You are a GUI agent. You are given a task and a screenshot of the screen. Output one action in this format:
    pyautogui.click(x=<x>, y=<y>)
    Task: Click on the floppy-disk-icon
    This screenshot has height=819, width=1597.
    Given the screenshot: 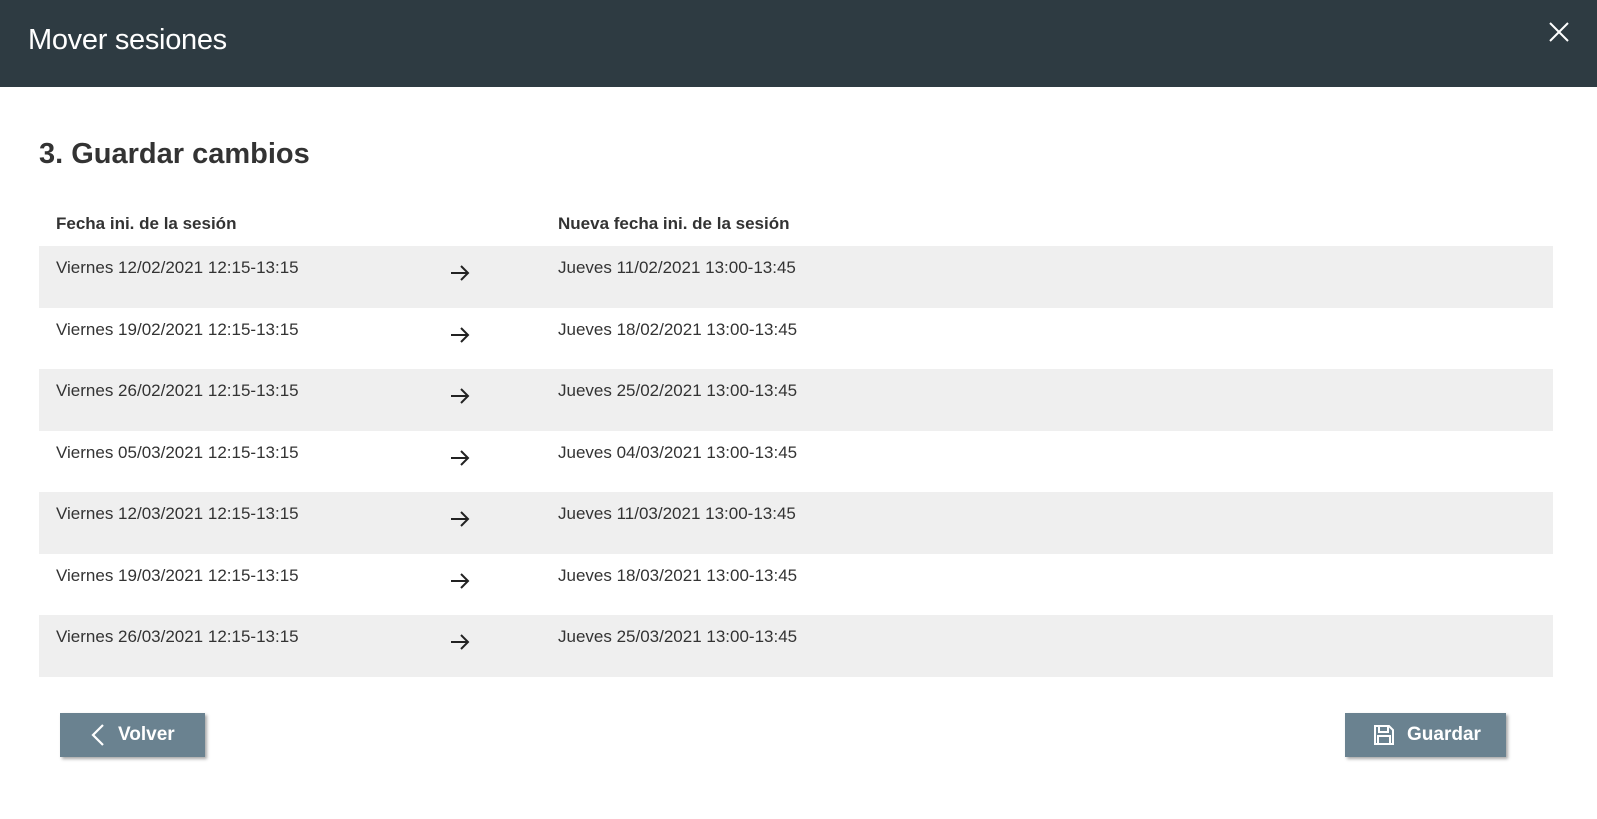 What is the action you would take?
    pyautogui.click(x=1384, y=735)
    